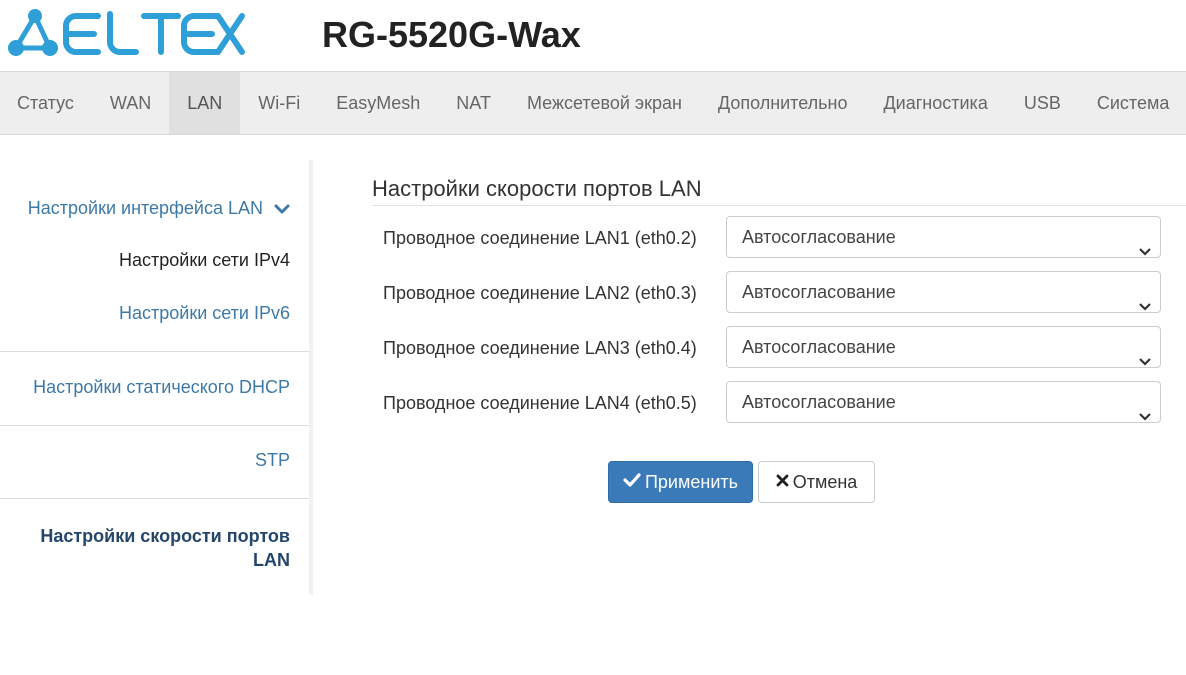 This screenshot has width=1186, height=675. What do you see at coordinates (537, 188) in the screenshot?
I see `page-title: Настройки скорости портов LAN` at bounding box center [537, 188].